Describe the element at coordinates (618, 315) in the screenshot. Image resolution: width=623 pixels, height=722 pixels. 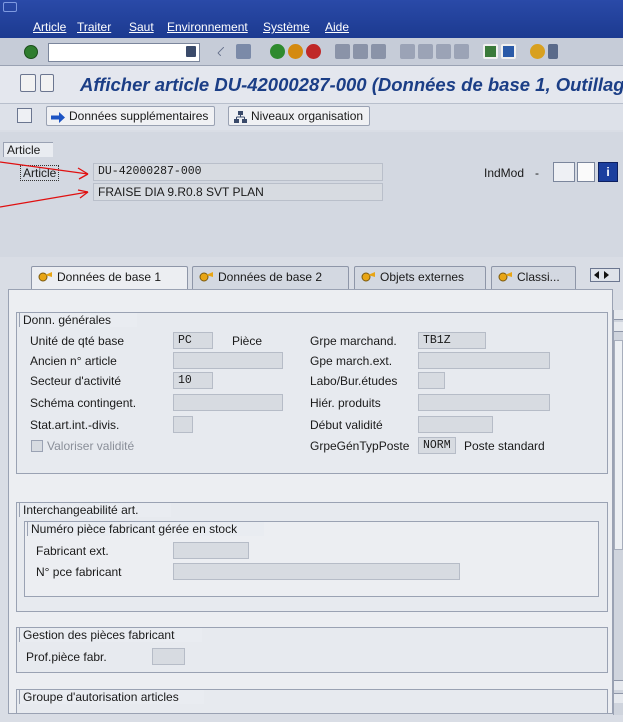
I see `scroll-up-icon` at that location.